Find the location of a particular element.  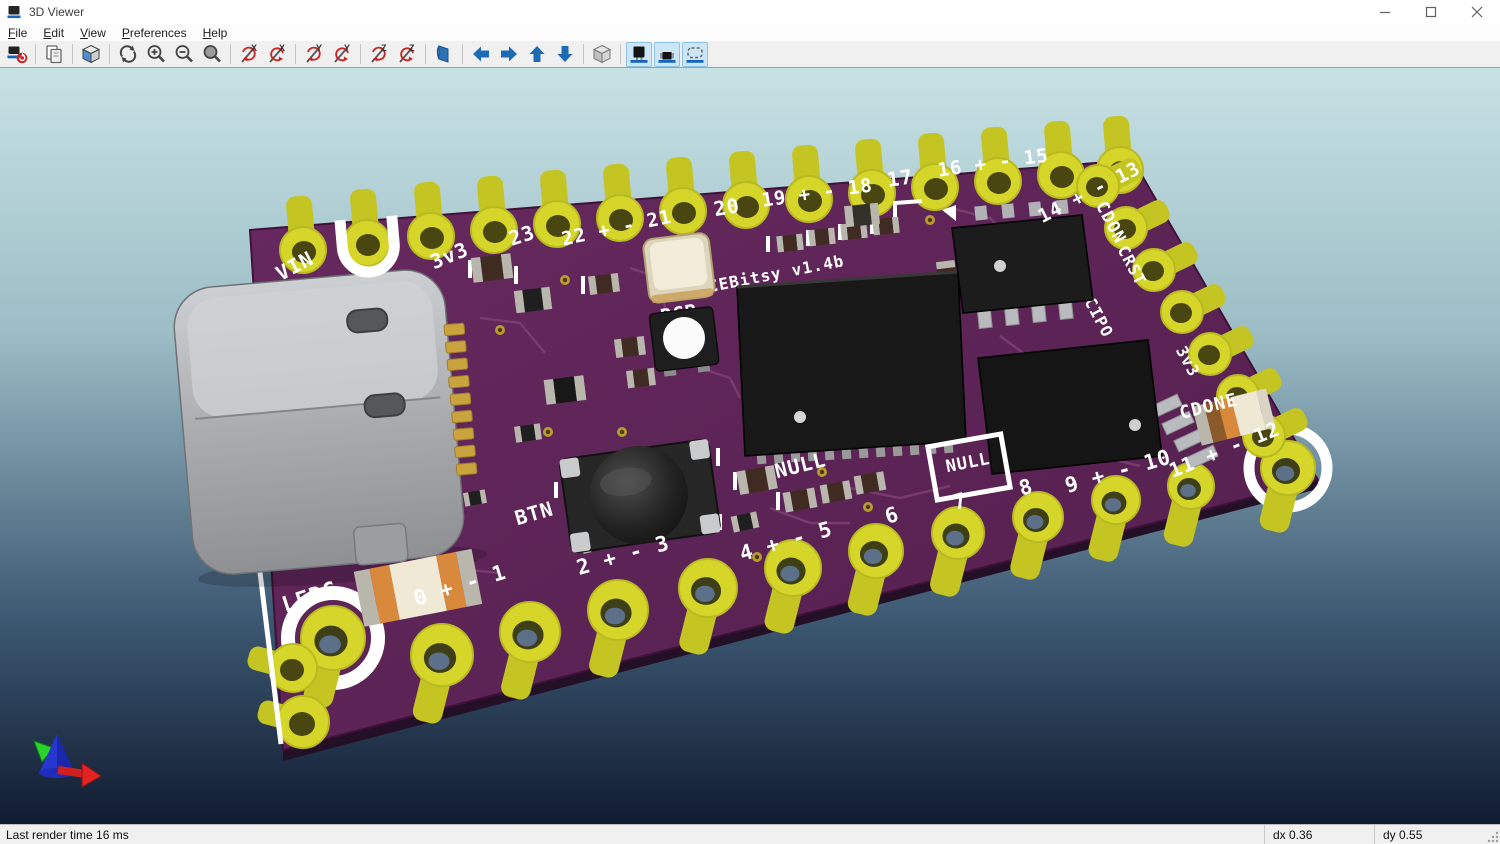

flip-board-icon is located at coordinates (442, 54).